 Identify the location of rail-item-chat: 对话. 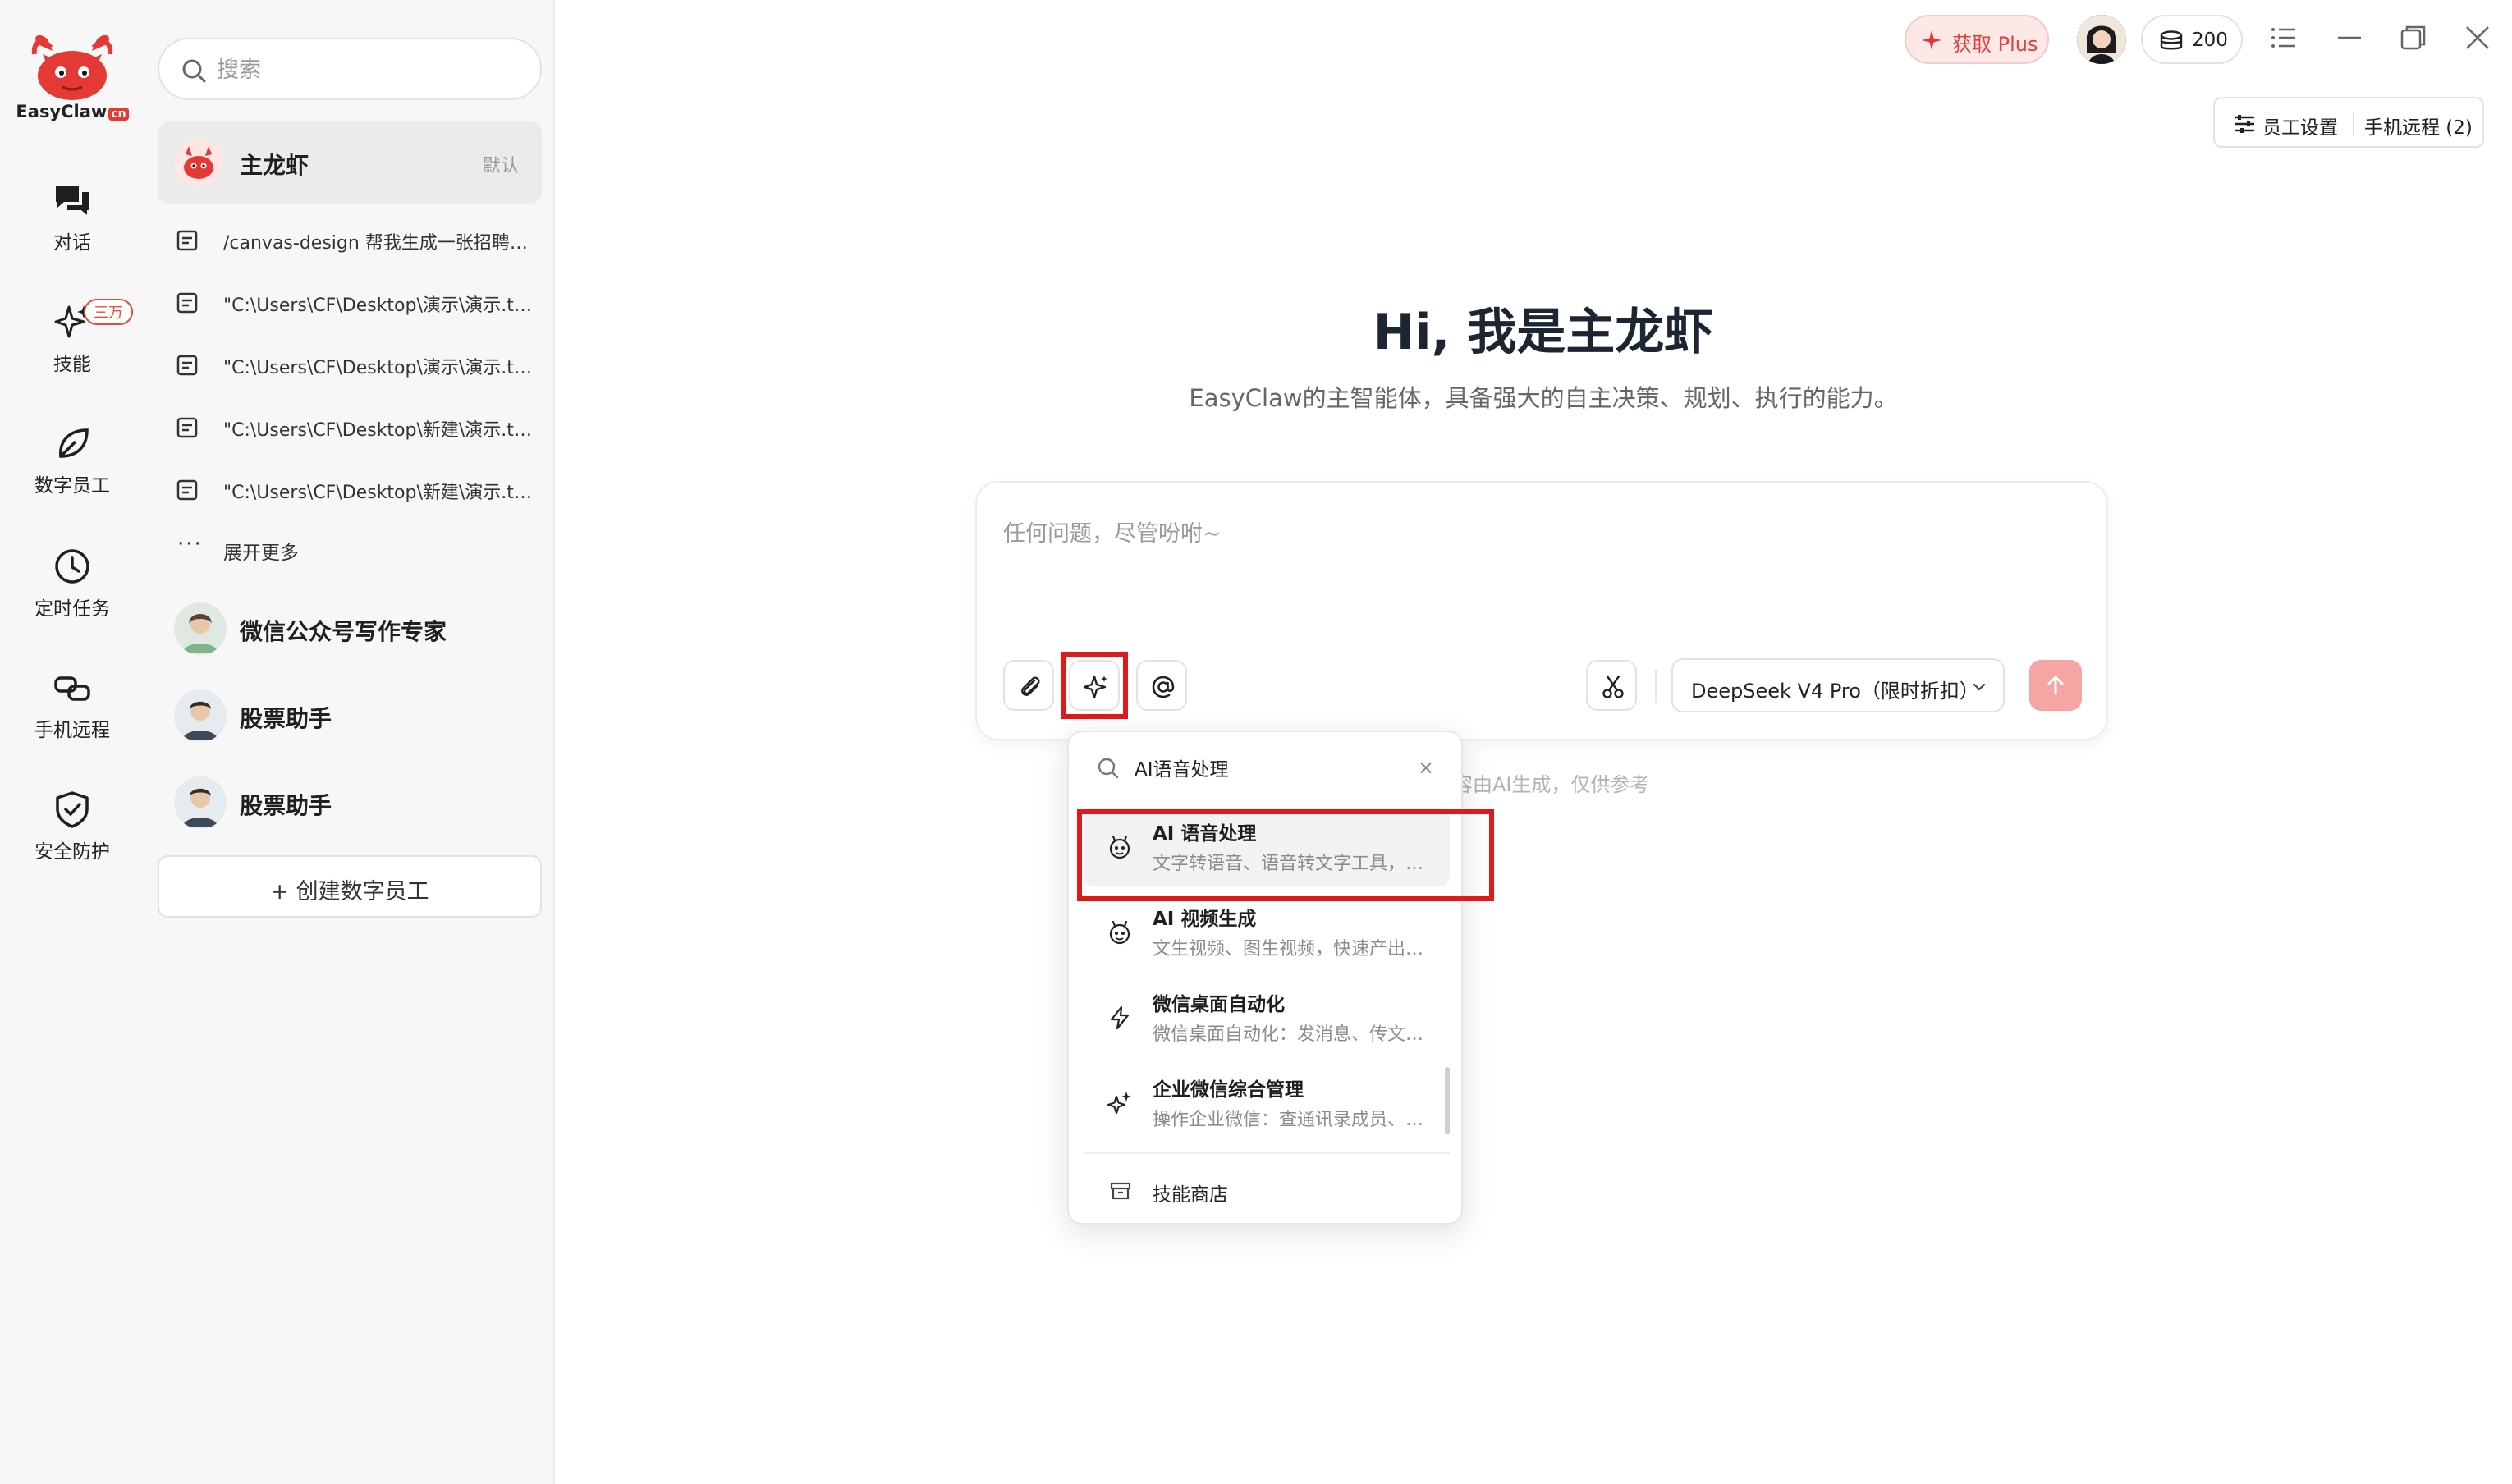
(72, 226).